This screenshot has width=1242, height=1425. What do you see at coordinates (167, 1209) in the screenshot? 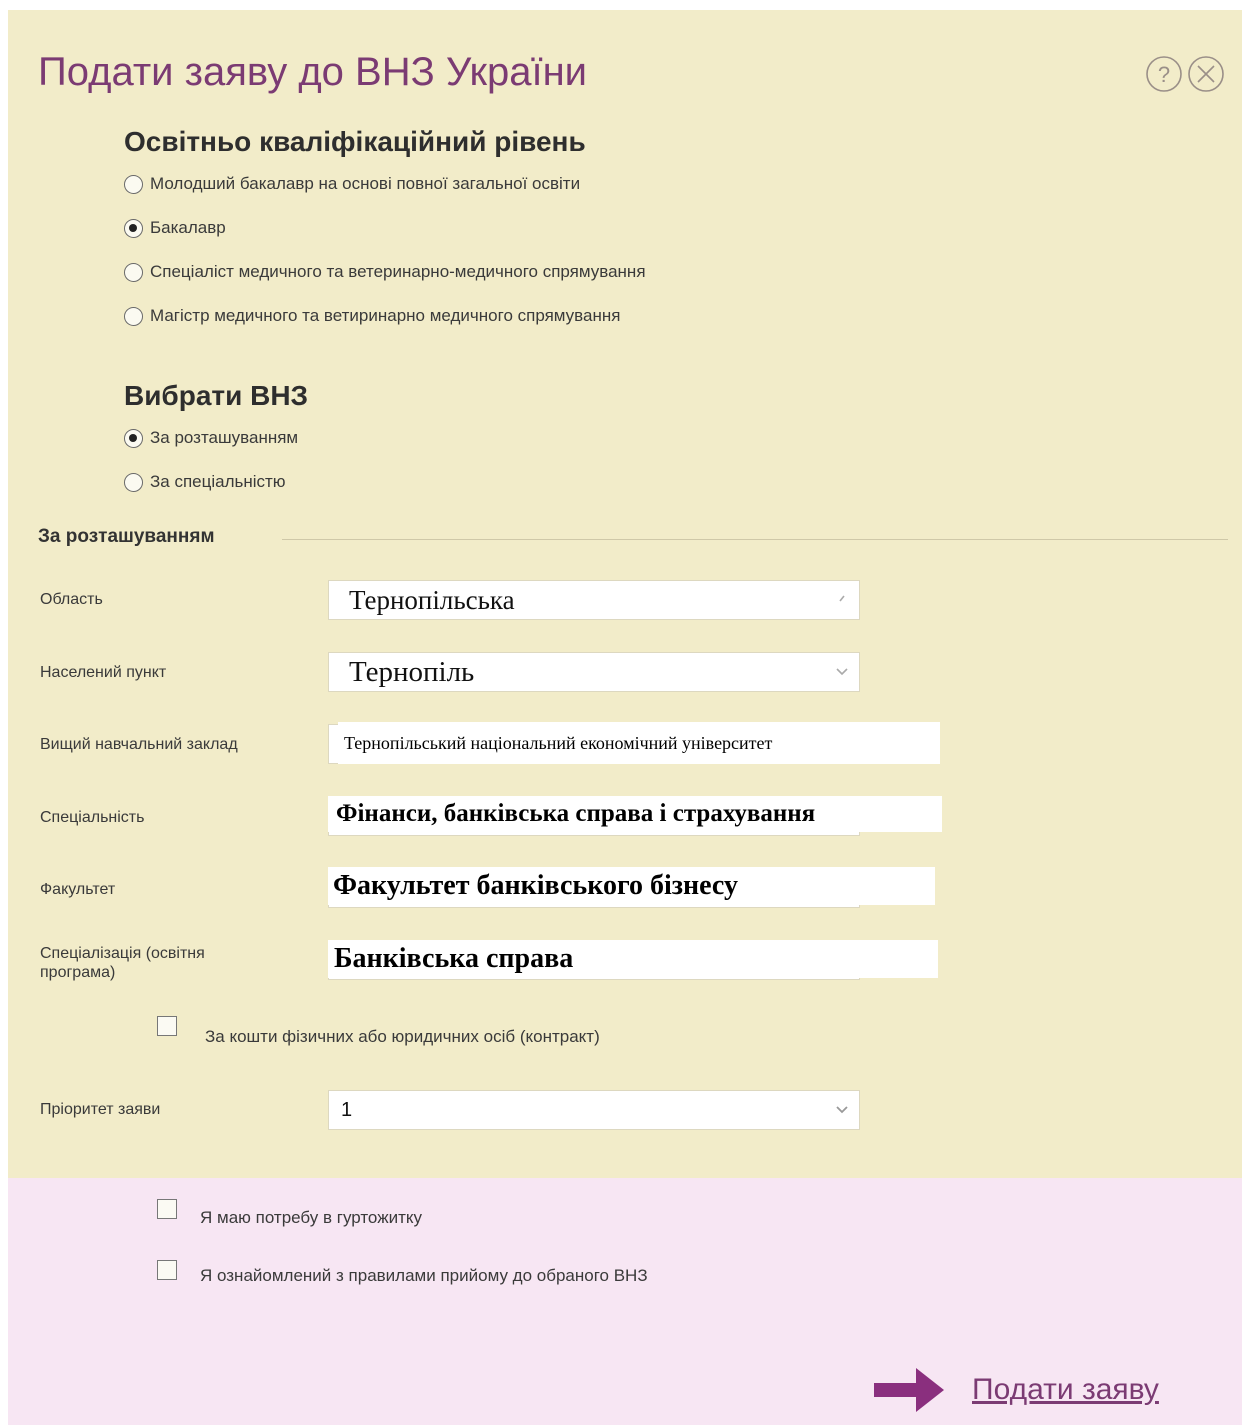
I see `dormitory-checkbox` at bounding box center [167, 1209].